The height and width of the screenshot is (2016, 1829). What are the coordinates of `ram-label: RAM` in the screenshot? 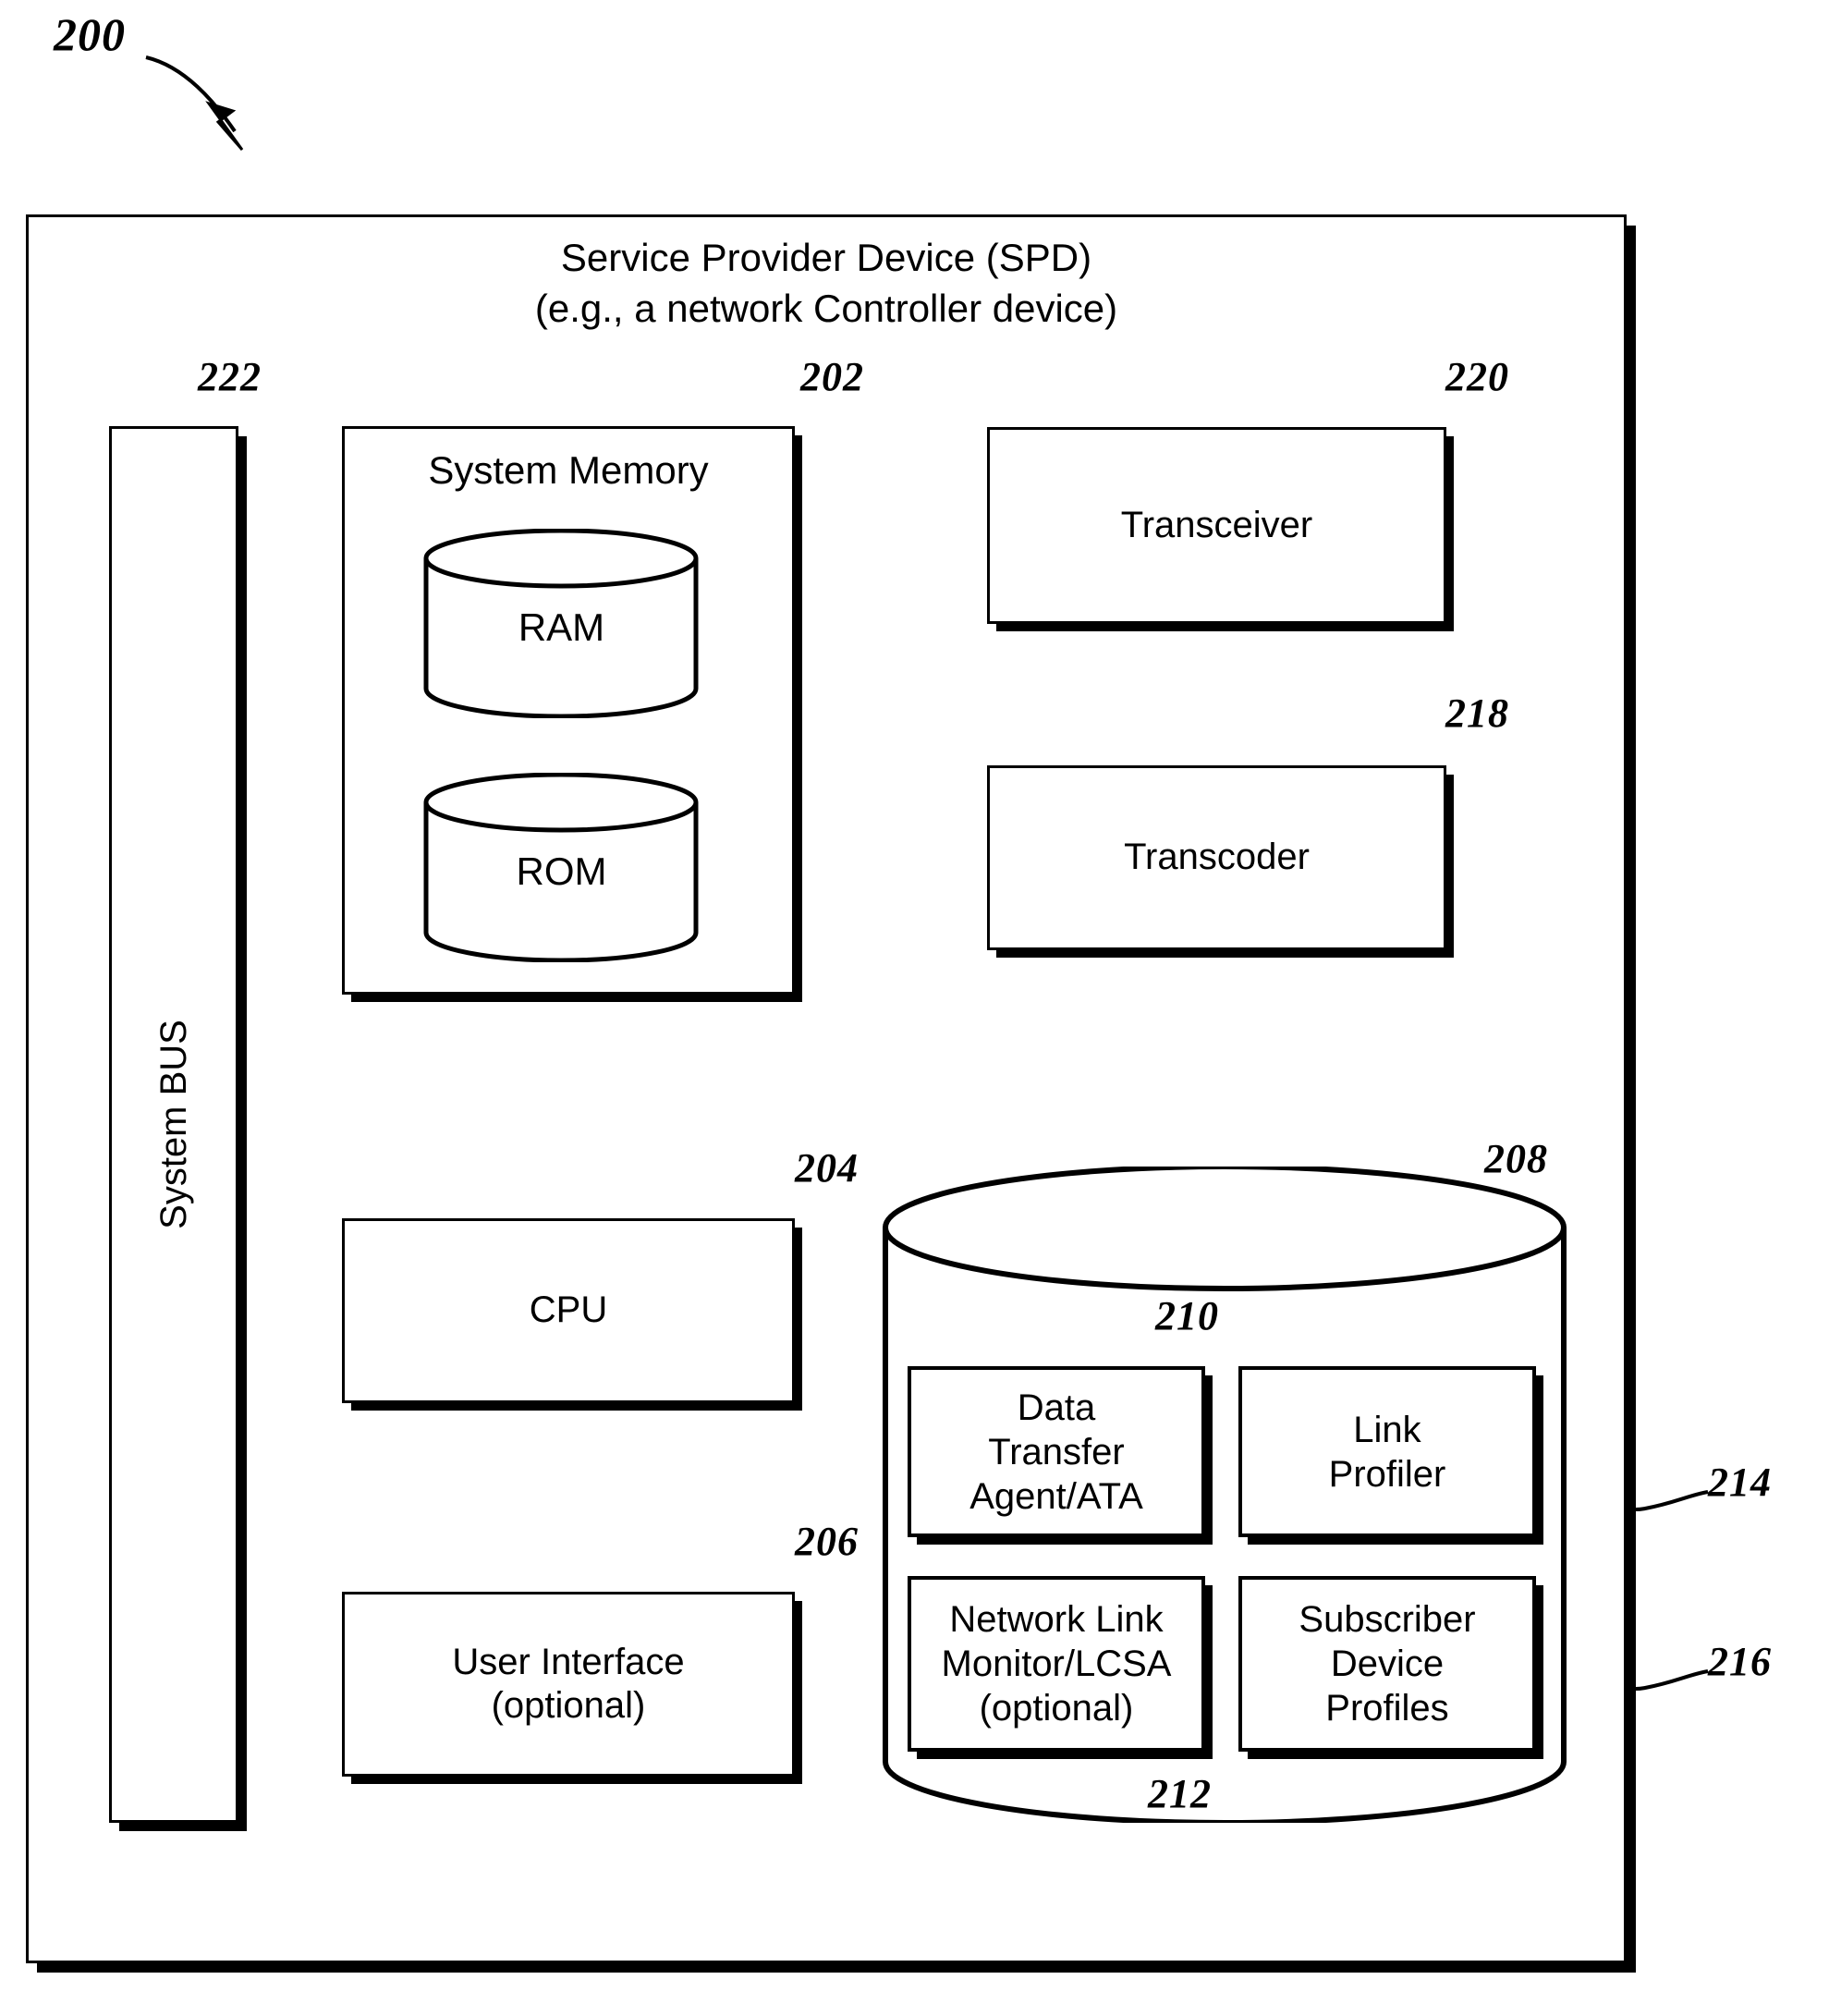 It's located at (561, 627).